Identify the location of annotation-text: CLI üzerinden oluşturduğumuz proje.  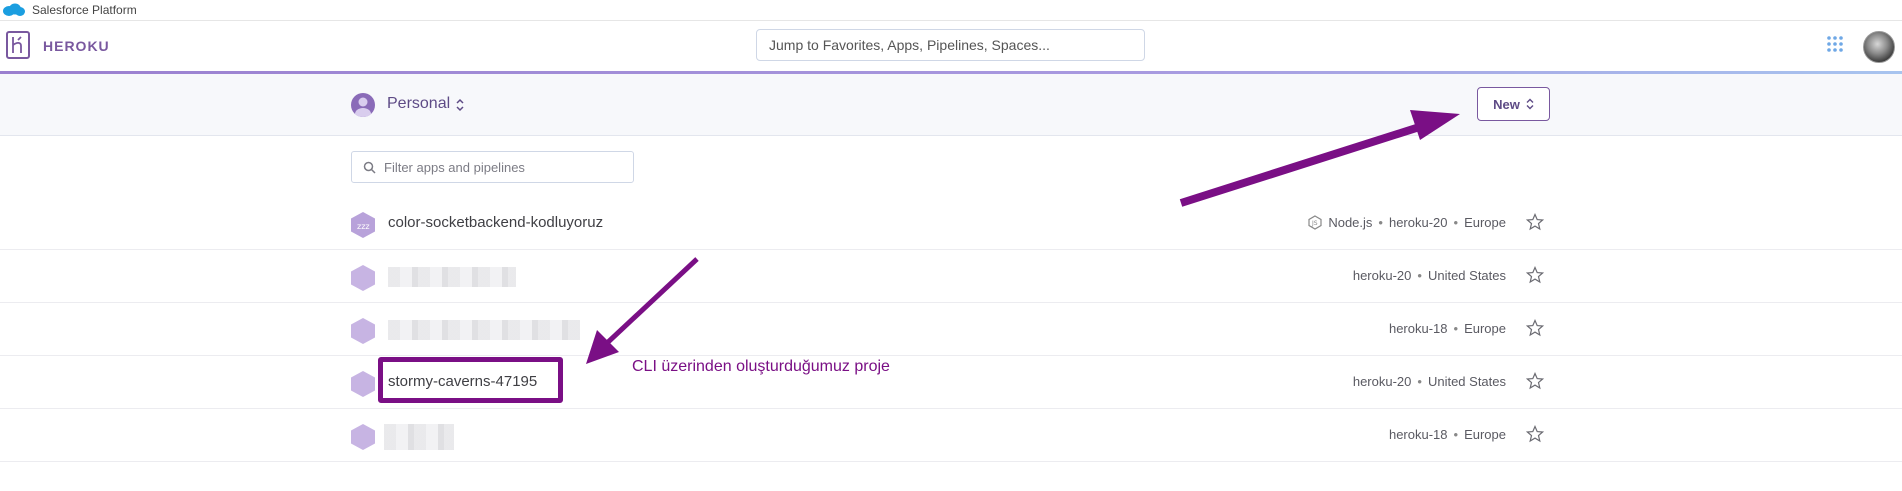
(761, 366).